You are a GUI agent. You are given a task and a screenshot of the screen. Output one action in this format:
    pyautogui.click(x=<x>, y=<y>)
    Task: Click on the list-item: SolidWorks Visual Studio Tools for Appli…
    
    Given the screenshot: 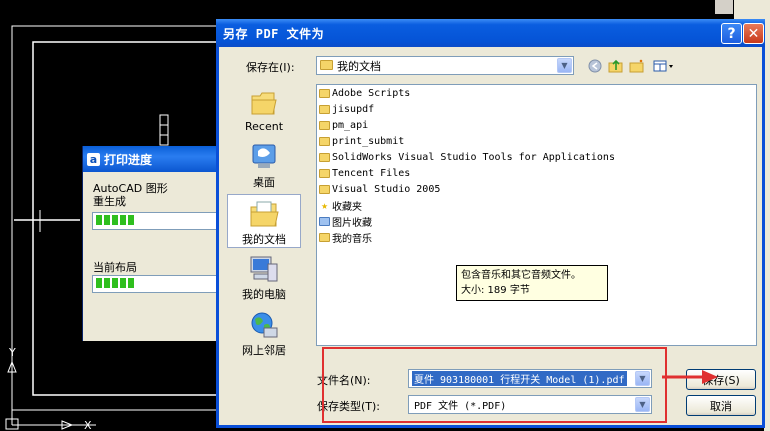 What is the action you would take?
    pyautogui.click(x=467, y=157)
    